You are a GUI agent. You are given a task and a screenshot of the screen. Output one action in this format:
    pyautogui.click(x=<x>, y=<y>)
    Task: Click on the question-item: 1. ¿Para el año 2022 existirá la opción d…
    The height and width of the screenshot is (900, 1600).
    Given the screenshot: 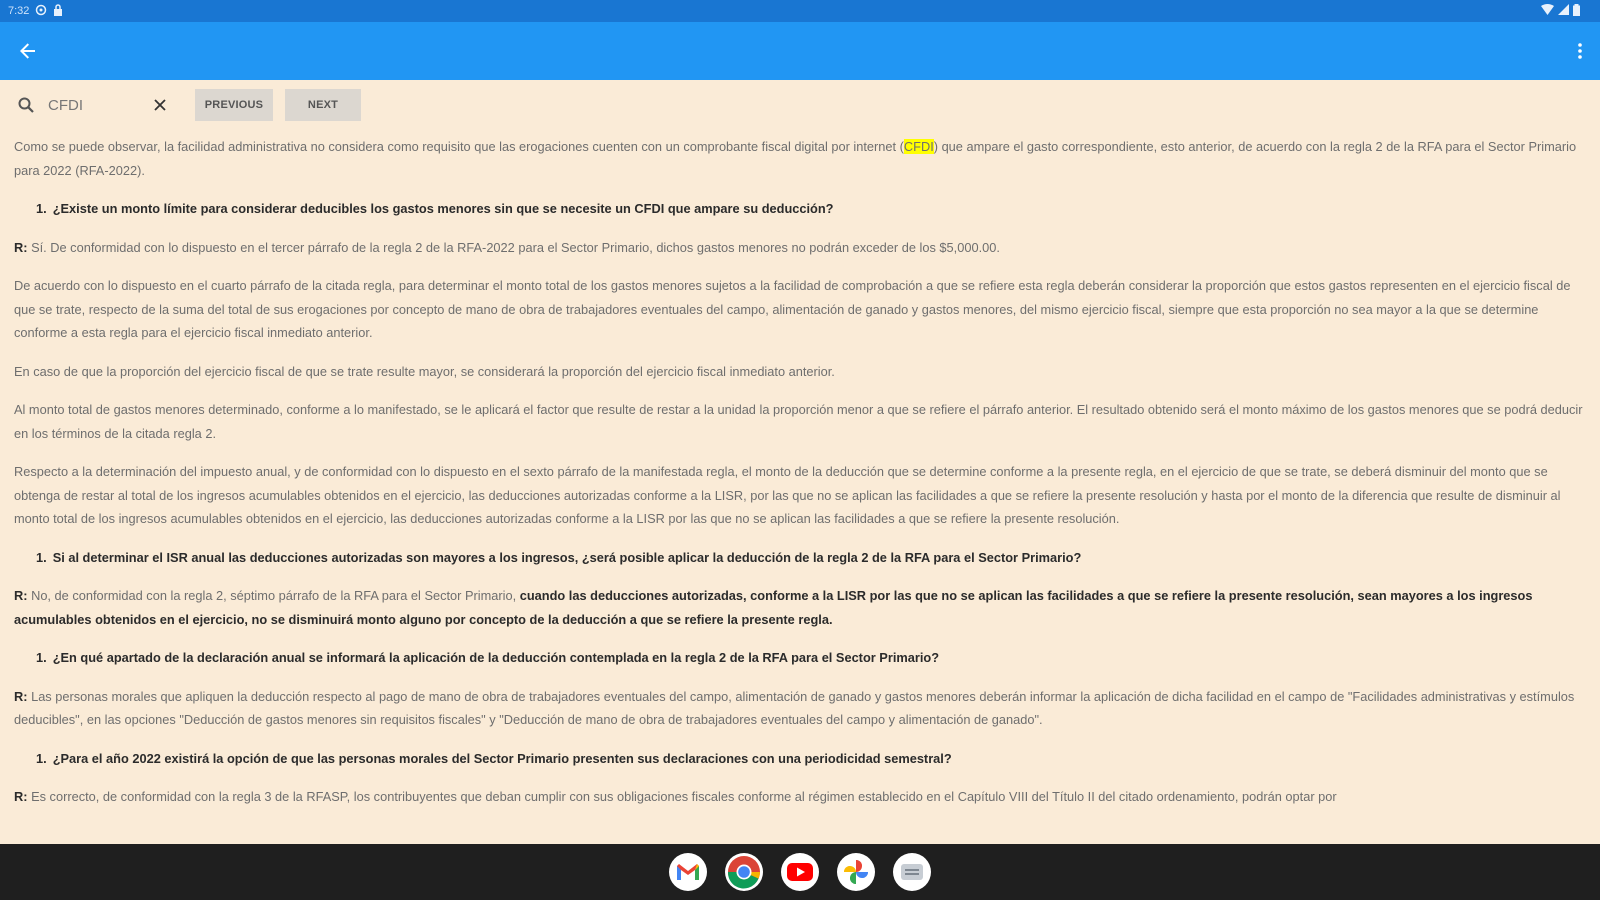 What is the action you would take?
    pyautogui.click(x=494, y=758)
    